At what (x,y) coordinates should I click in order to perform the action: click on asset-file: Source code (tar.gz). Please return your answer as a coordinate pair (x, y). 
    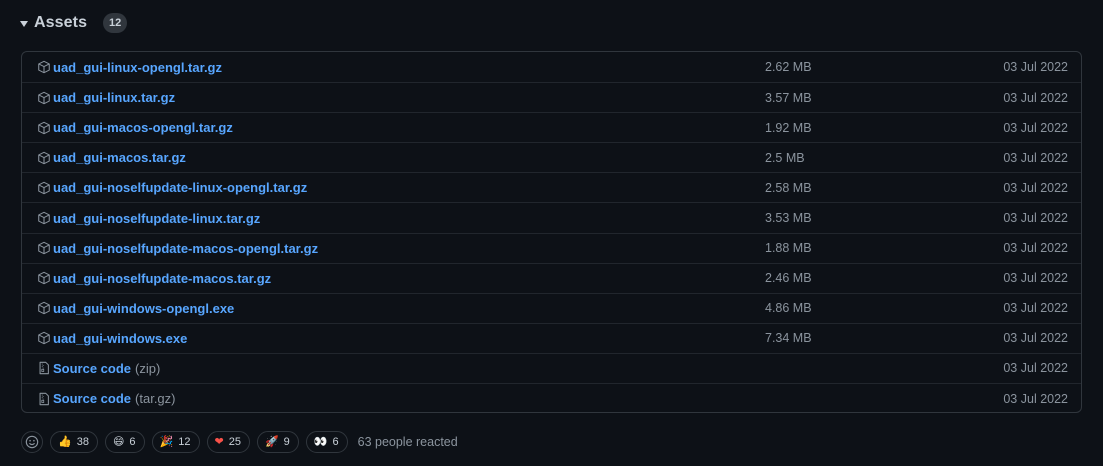
    Looking at the image, I should click on (106, 398).